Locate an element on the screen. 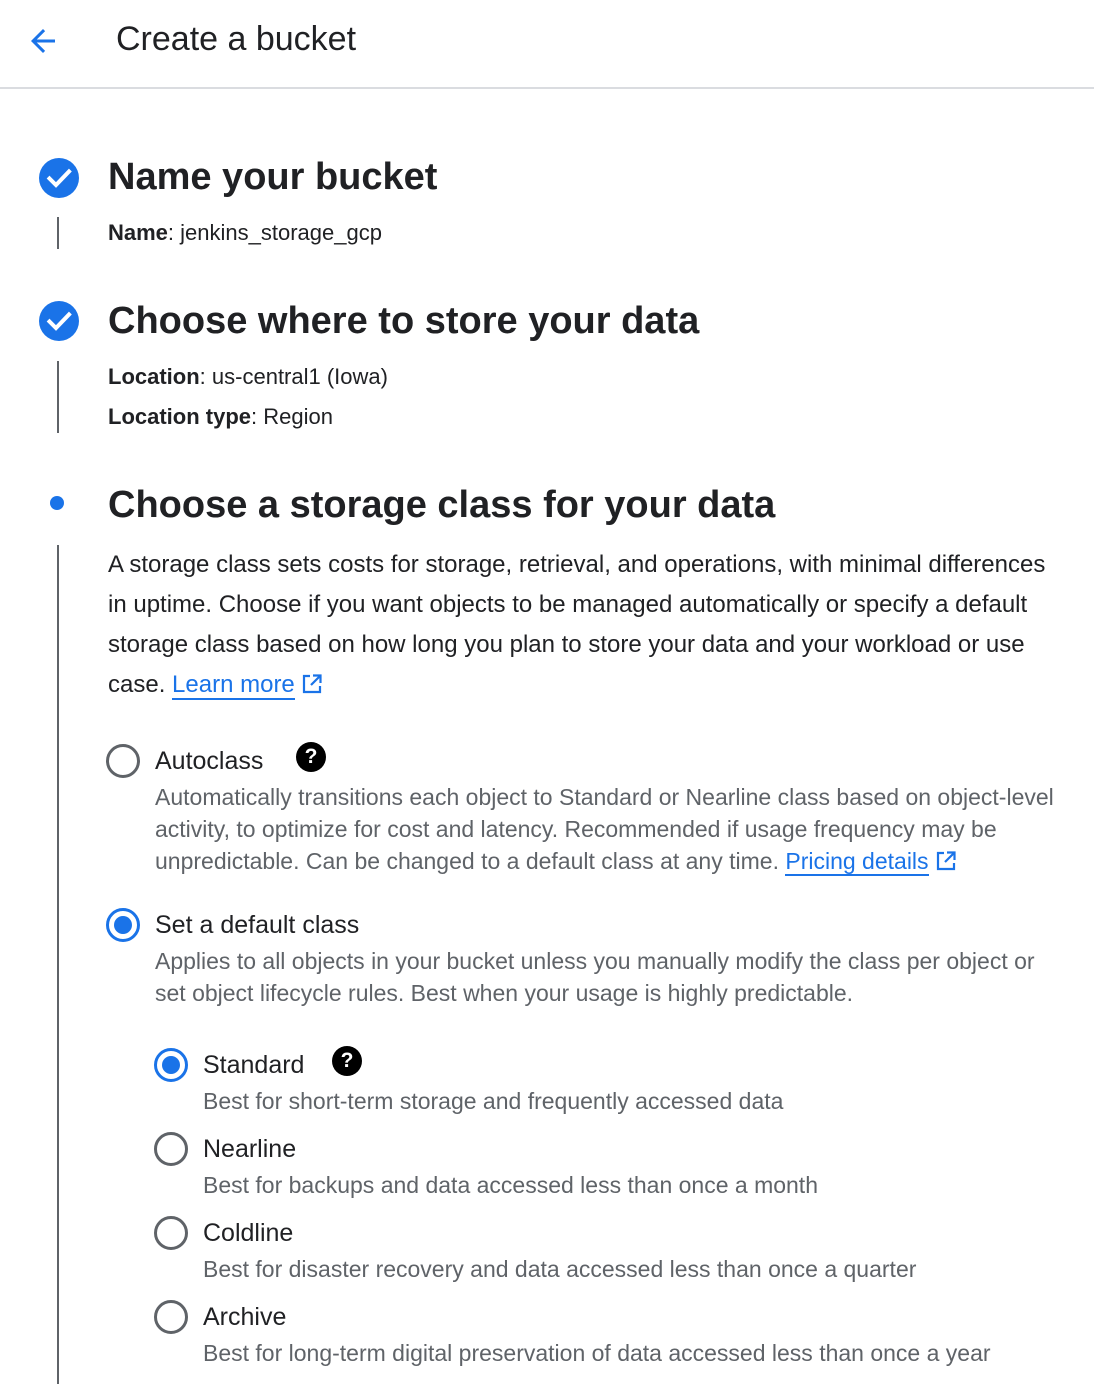 Image resolution: width=1094 pixels, height=1384 pixels. nearline-label: Nearline is located at coordinates (249, 1149).